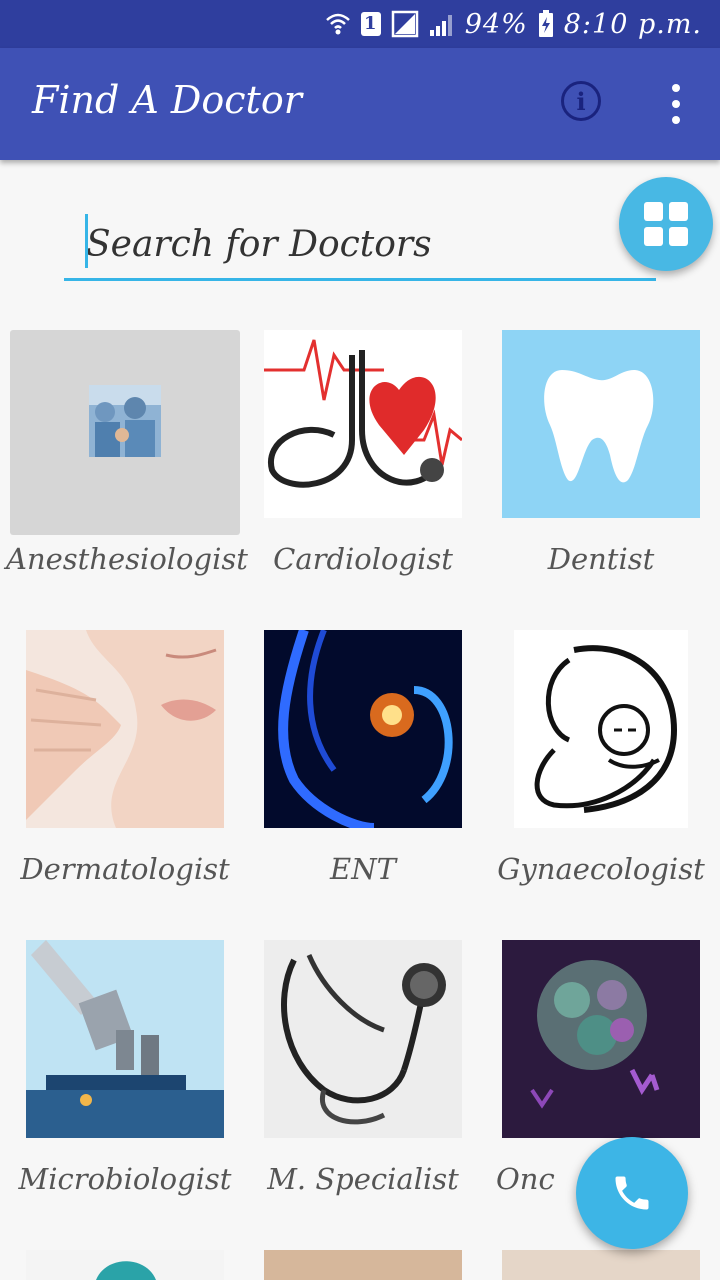 The width and height of the screenshot is (720, 1280). Describe the element at coordinates (440, 25) in the screenshot. I see `signal-strength-icon` at that location.